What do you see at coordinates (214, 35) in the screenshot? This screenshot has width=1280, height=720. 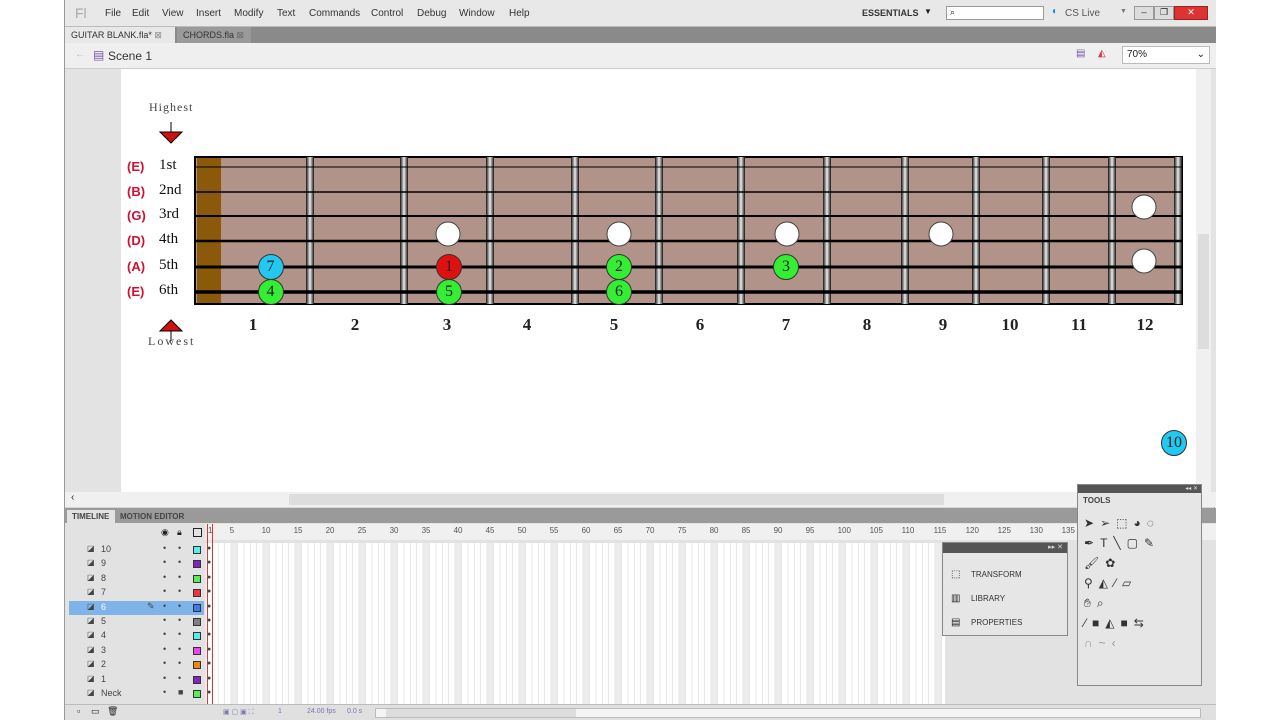 I see `tab-chords: CHORDS.fla ⊠` at bounding box center [214, 35].